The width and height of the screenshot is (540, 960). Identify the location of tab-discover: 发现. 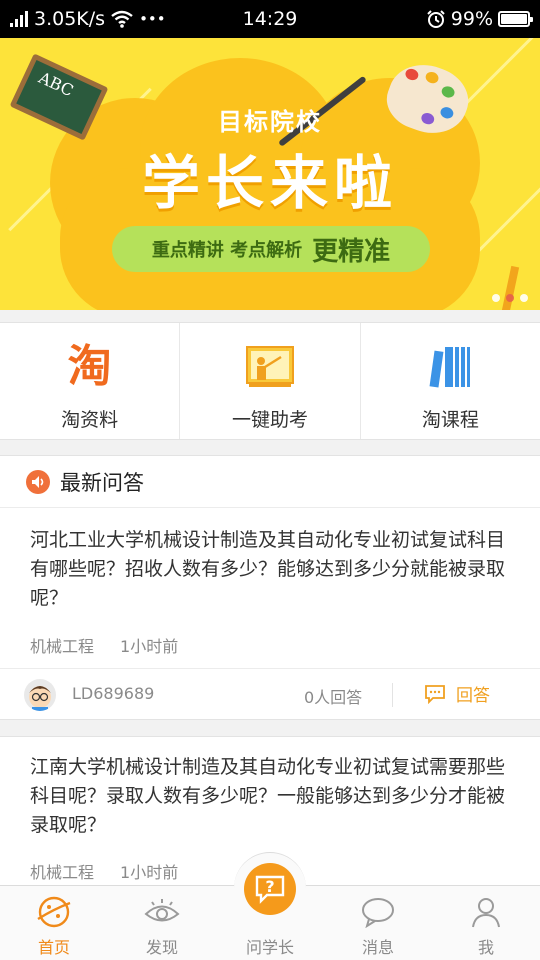
(162, 923).